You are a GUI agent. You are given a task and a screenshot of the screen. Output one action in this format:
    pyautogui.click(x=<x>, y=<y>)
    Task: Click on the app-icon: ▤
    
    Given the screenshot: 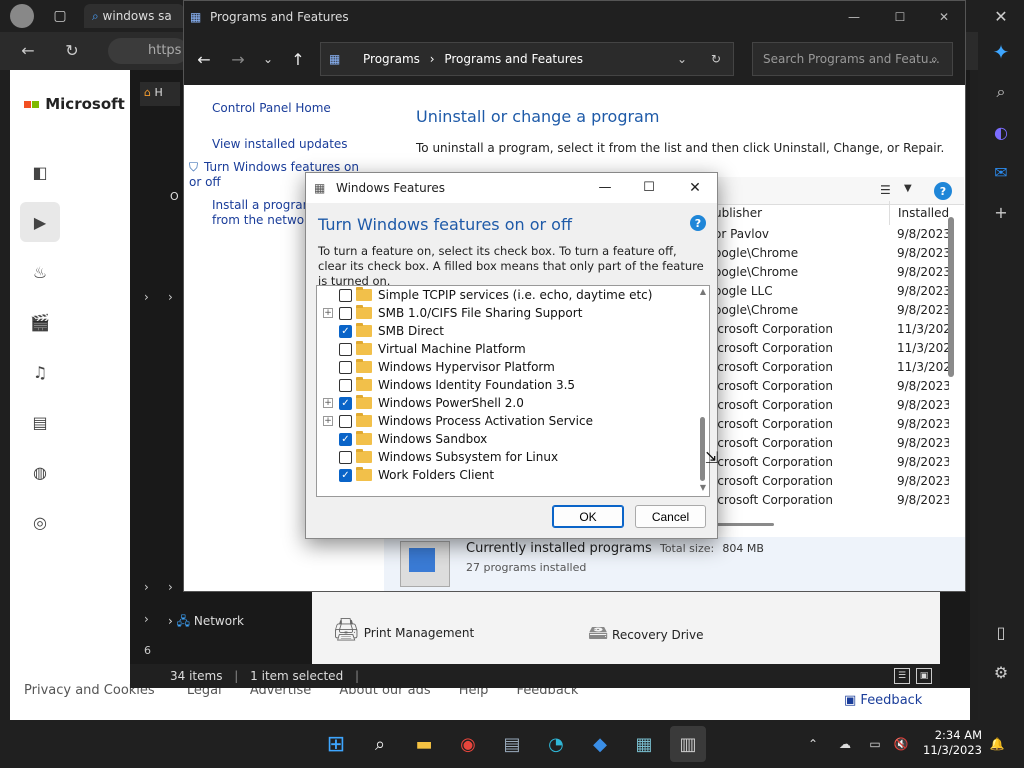 What is the action you would take?
    pyautogui.click(x=512, y=744)
    